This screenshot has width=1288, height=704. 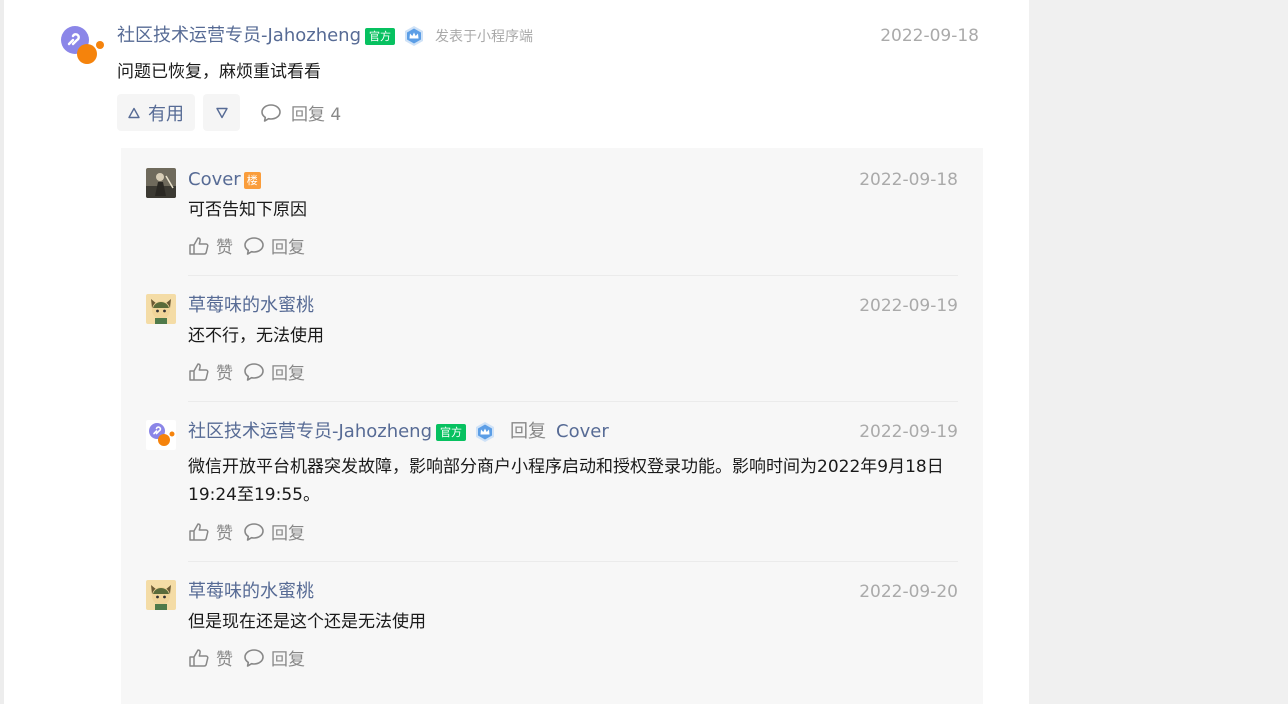 I want to click on reply-text: 还不行，无法使用, so click(x=256, y=336).